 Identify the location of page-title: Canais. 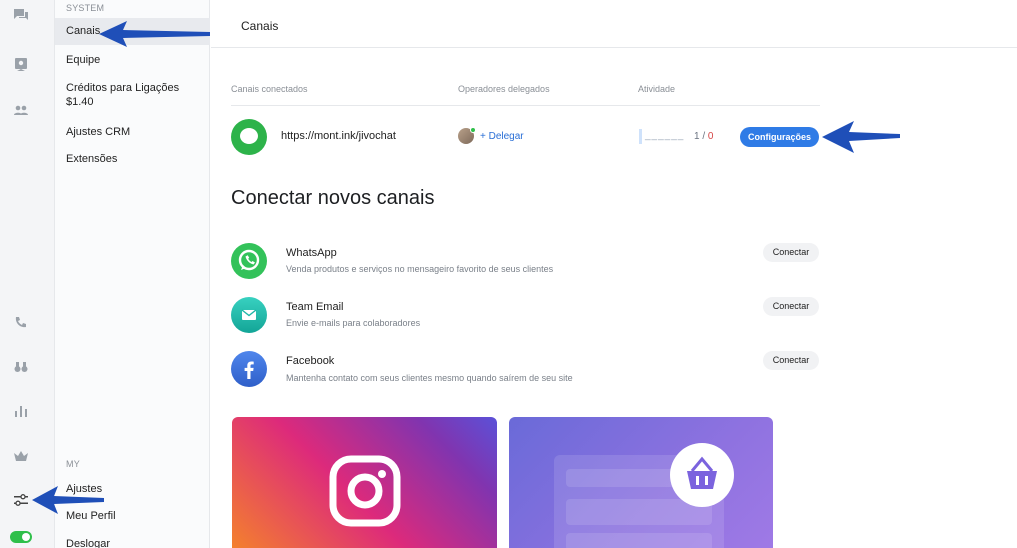
(260, 26).